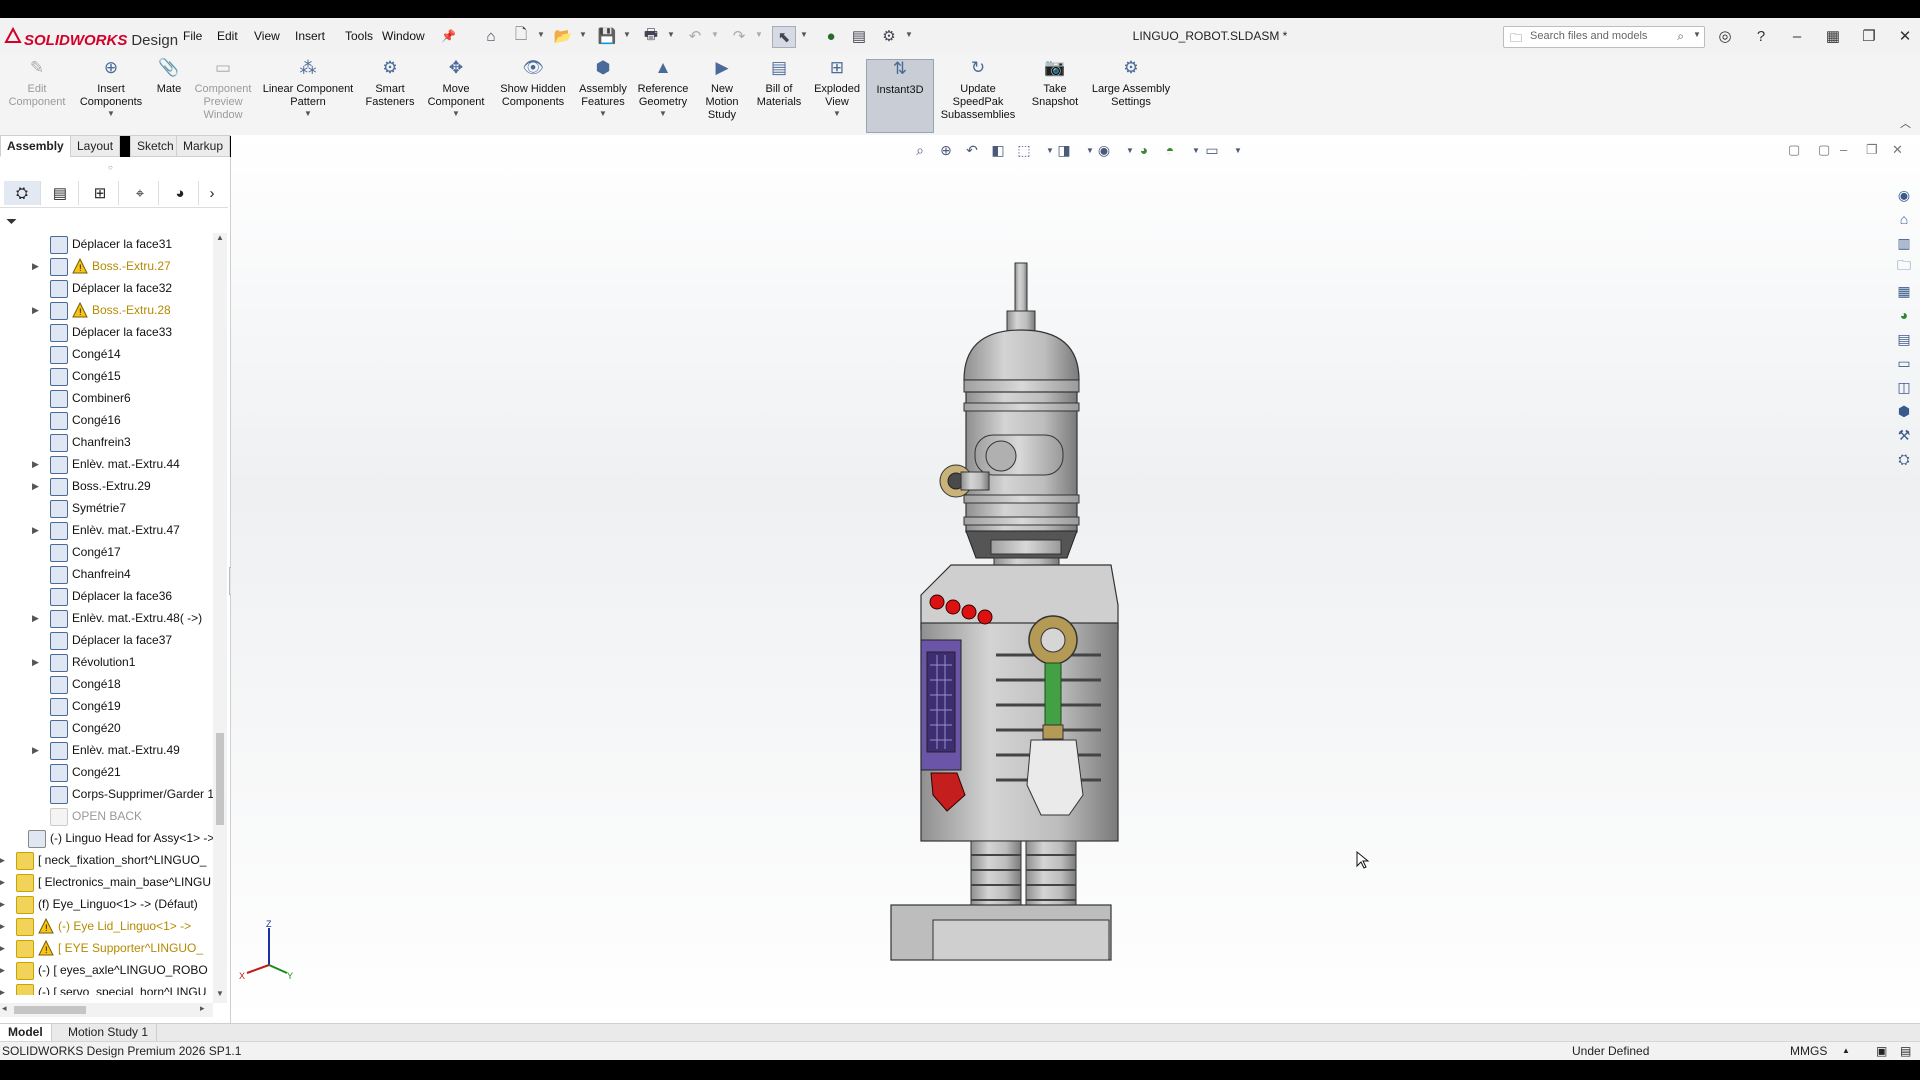  What do you see at coordinates (1055, 95) in the screenshot?
I see `take-snapshot-button: 📷 Take Snapshot` at bounding box center [1055, 95].